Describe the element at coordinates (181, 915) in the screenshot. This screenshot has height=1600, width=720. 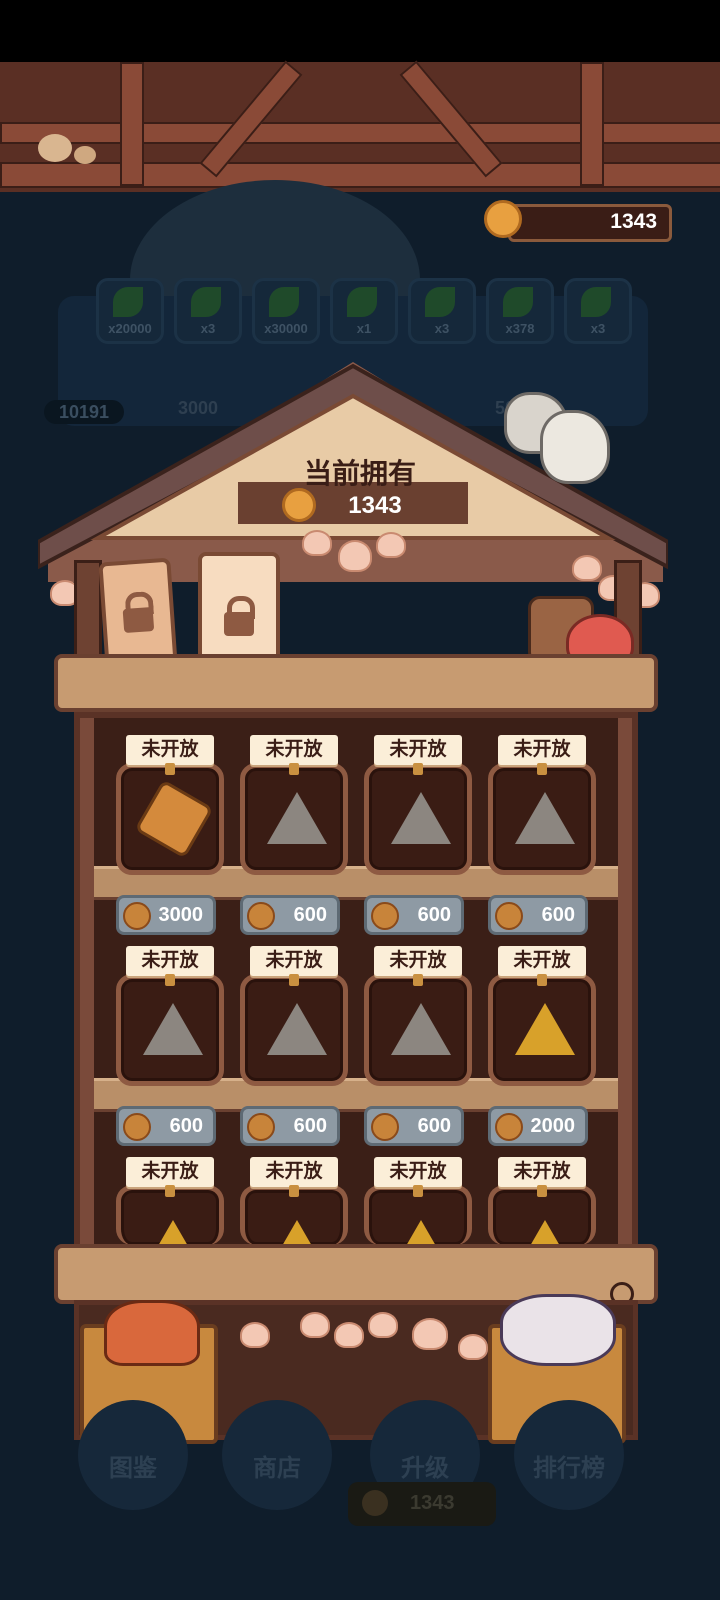
I see `price-value: 3000` at that location.